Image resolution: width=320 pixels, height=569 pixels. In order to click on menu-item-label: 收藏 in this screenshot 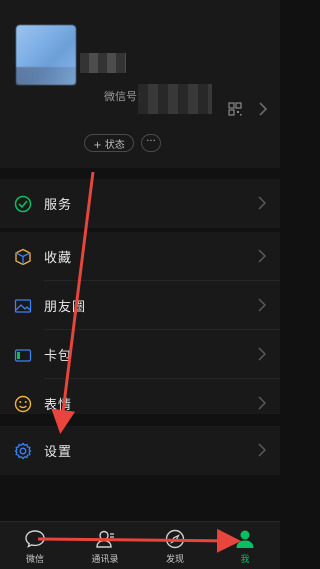, I will do `click(58, 258)`.